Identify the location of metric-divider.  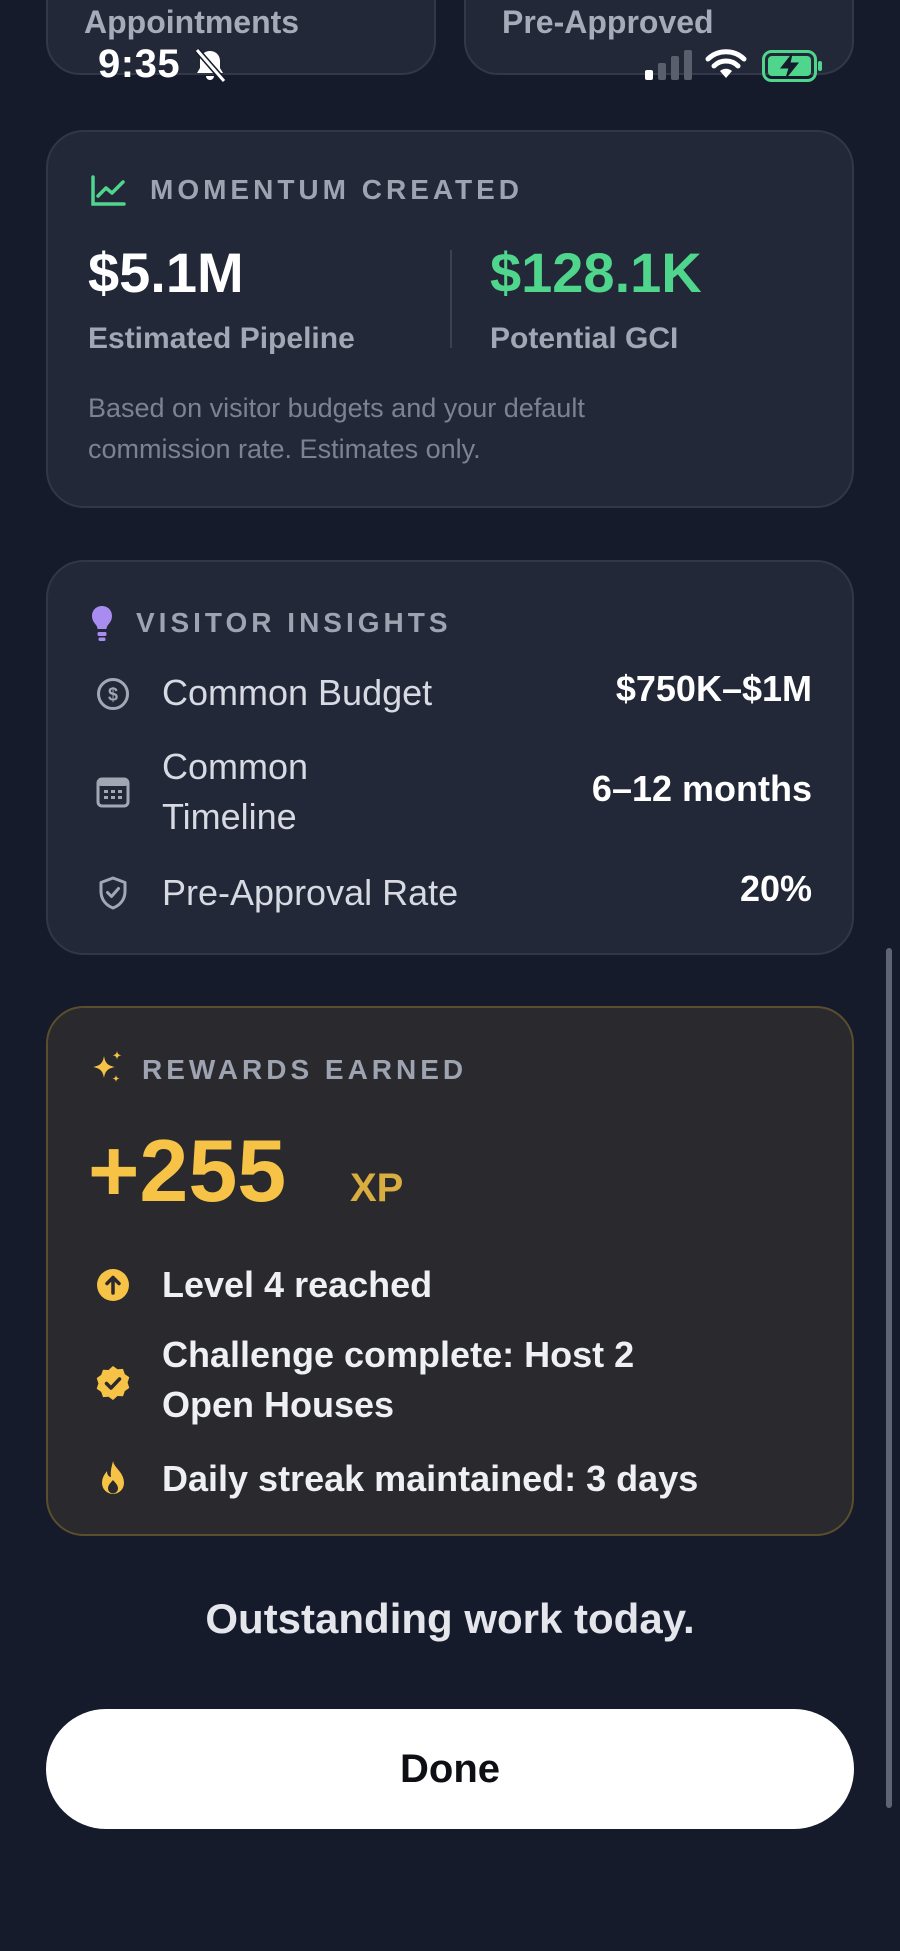
(451, 299).